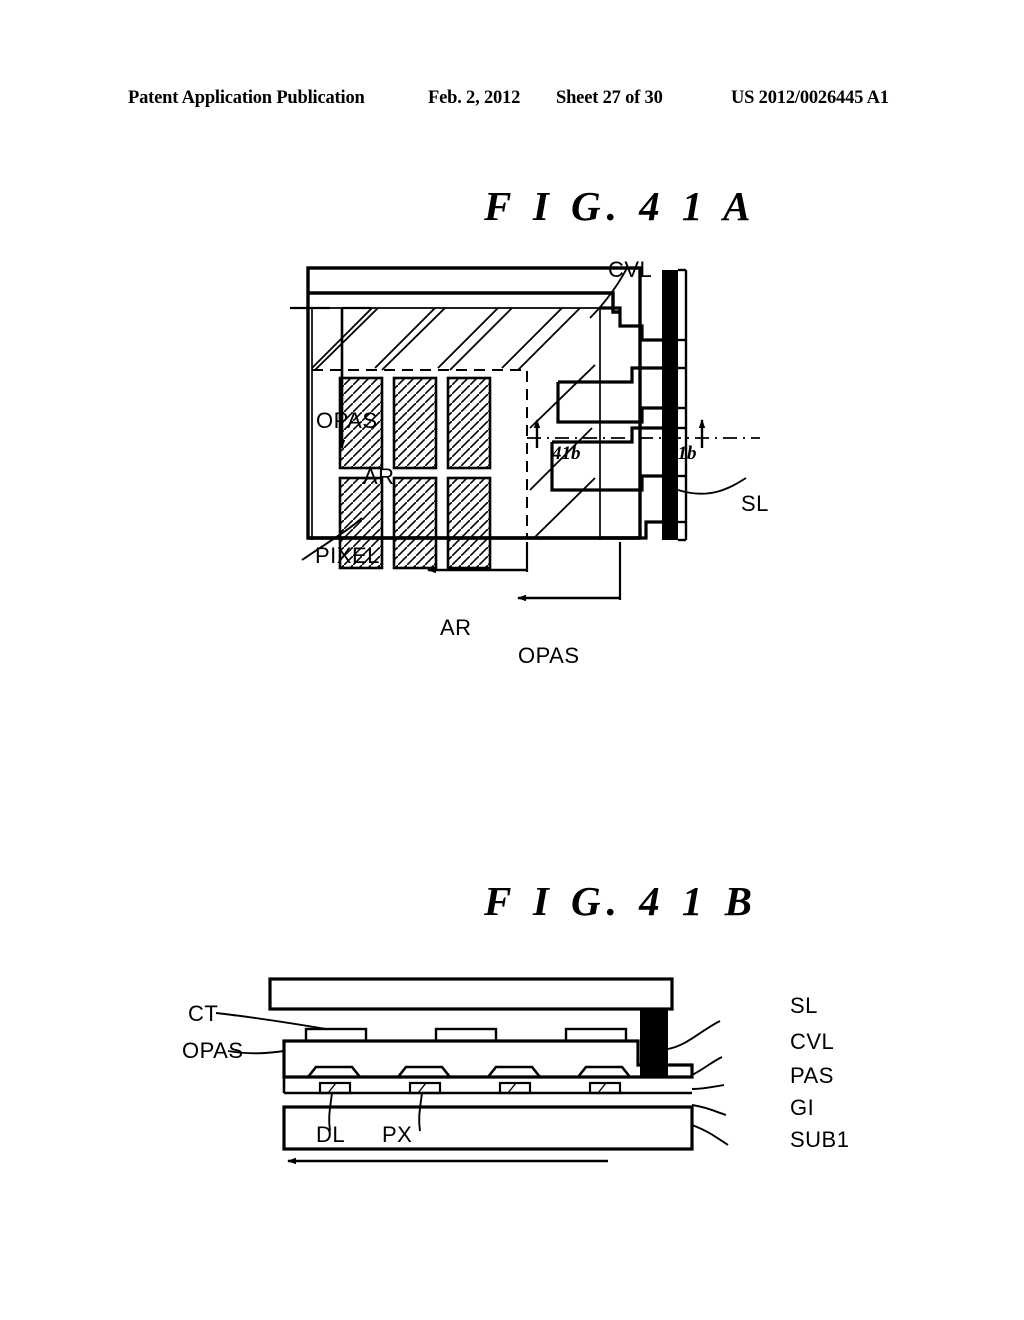 The width and height of the screenshot is (1024, 1320). I want to click on header-sheet-number: Sheet 27 of 30, so click(609, 98).